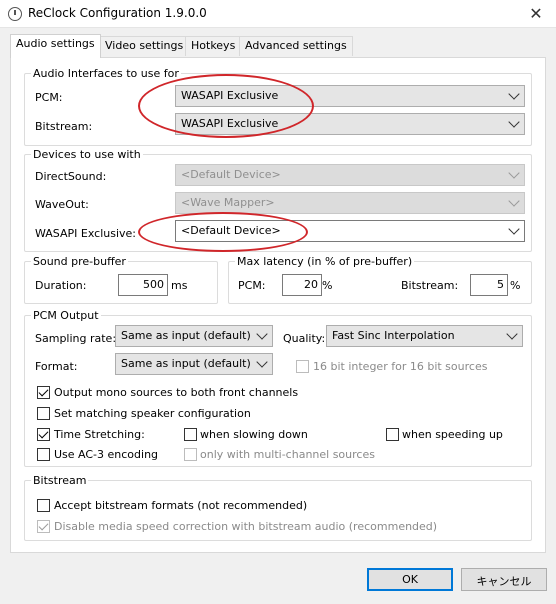  What do you see at coordinates (106, 454) in the screenshot?
I see `ac3-label: Use AC-3 encoding` at bounding box center [106, 454].